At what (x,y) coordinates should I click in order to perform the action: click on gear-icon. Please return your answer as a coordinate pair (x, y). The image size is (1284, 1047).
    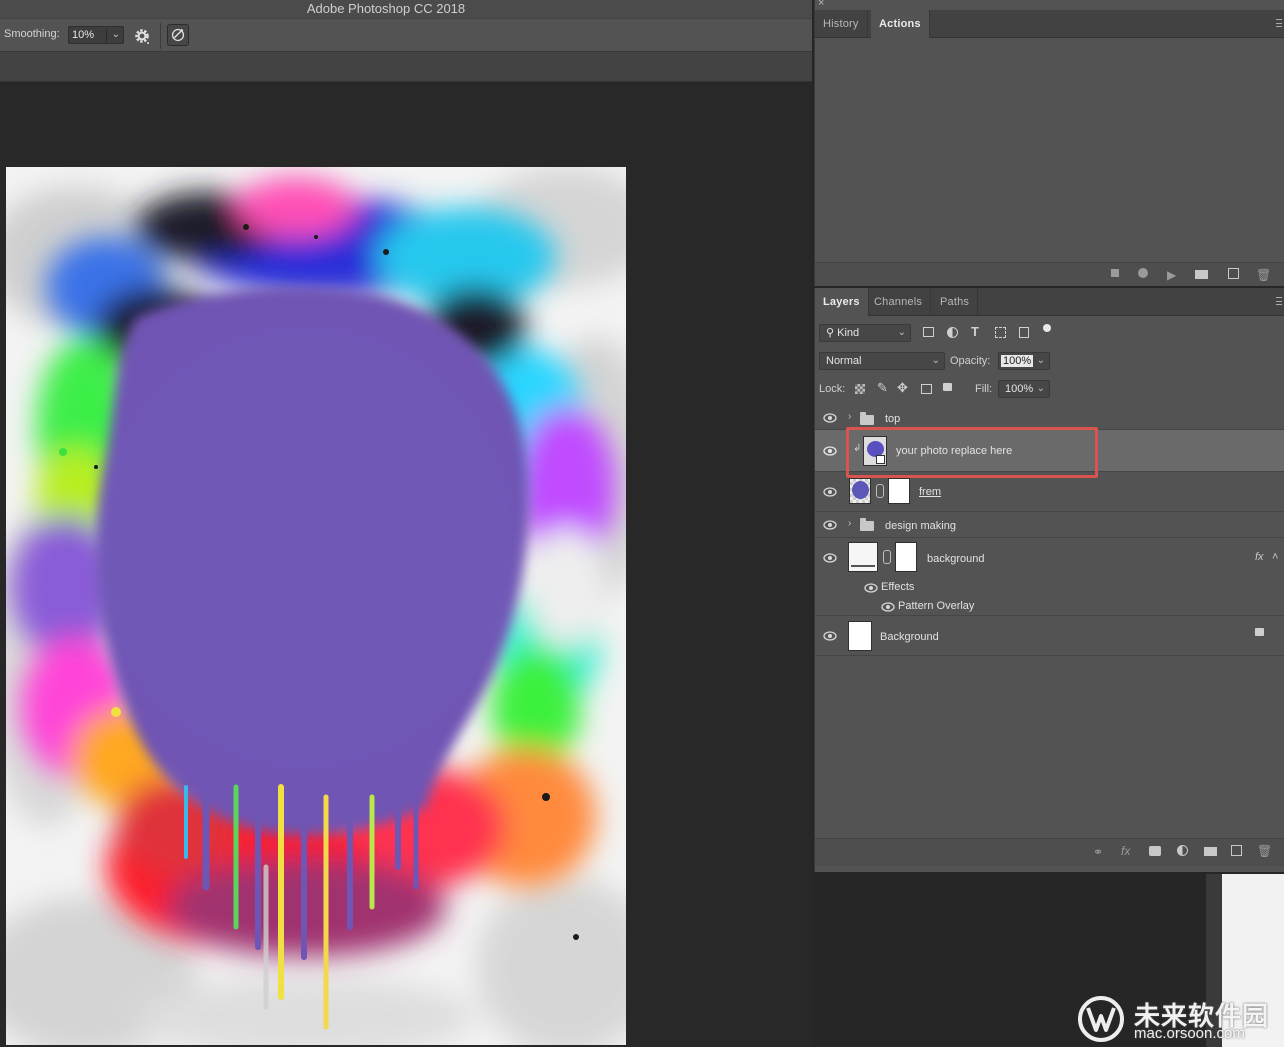
    Looking at the image, I should click on (142, 36).